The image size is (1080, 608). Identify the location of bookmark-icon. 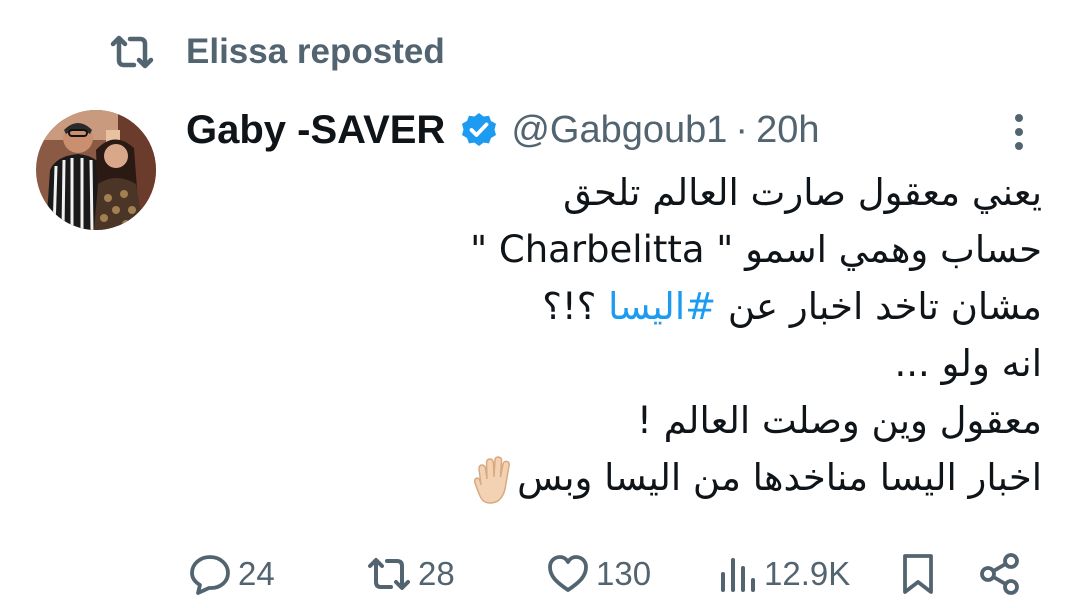
(918, 574).